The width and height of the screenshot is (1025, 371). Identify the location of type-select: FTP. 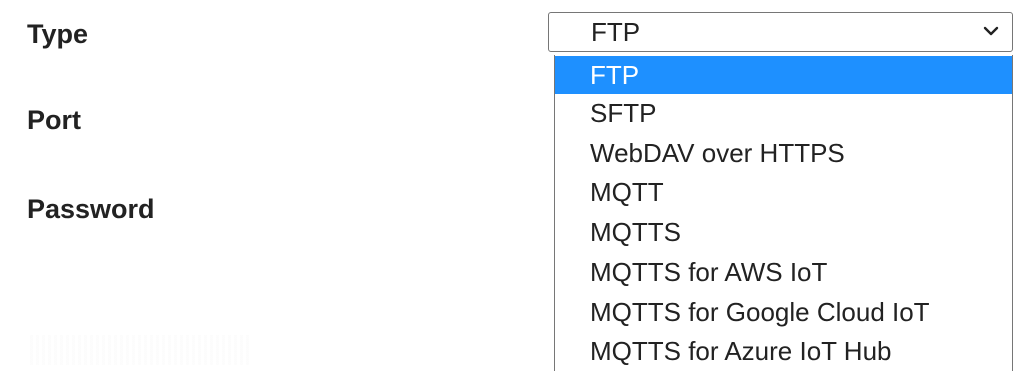
(780, 32).